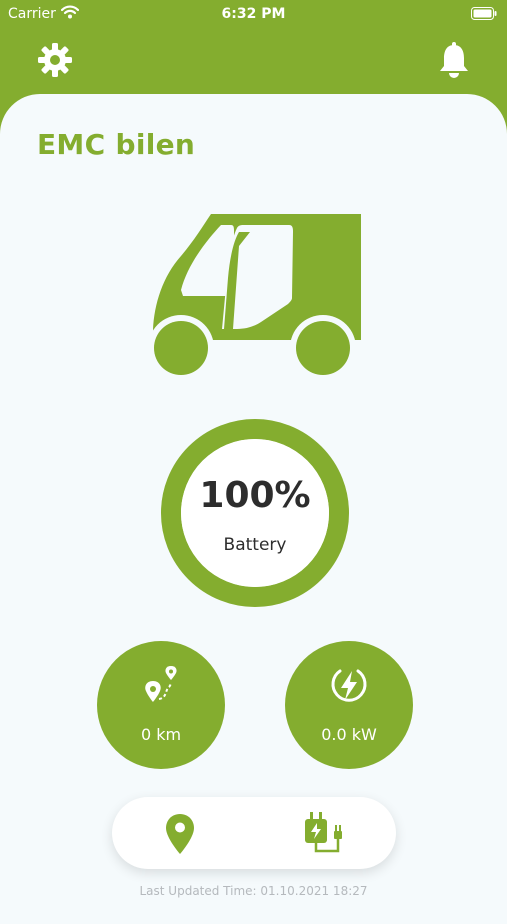 The height and width of the screenshot is (924, 507). Describe the element at coordinates (255, 545) in the screenshot. I see `battery-label: Battery` at that location.